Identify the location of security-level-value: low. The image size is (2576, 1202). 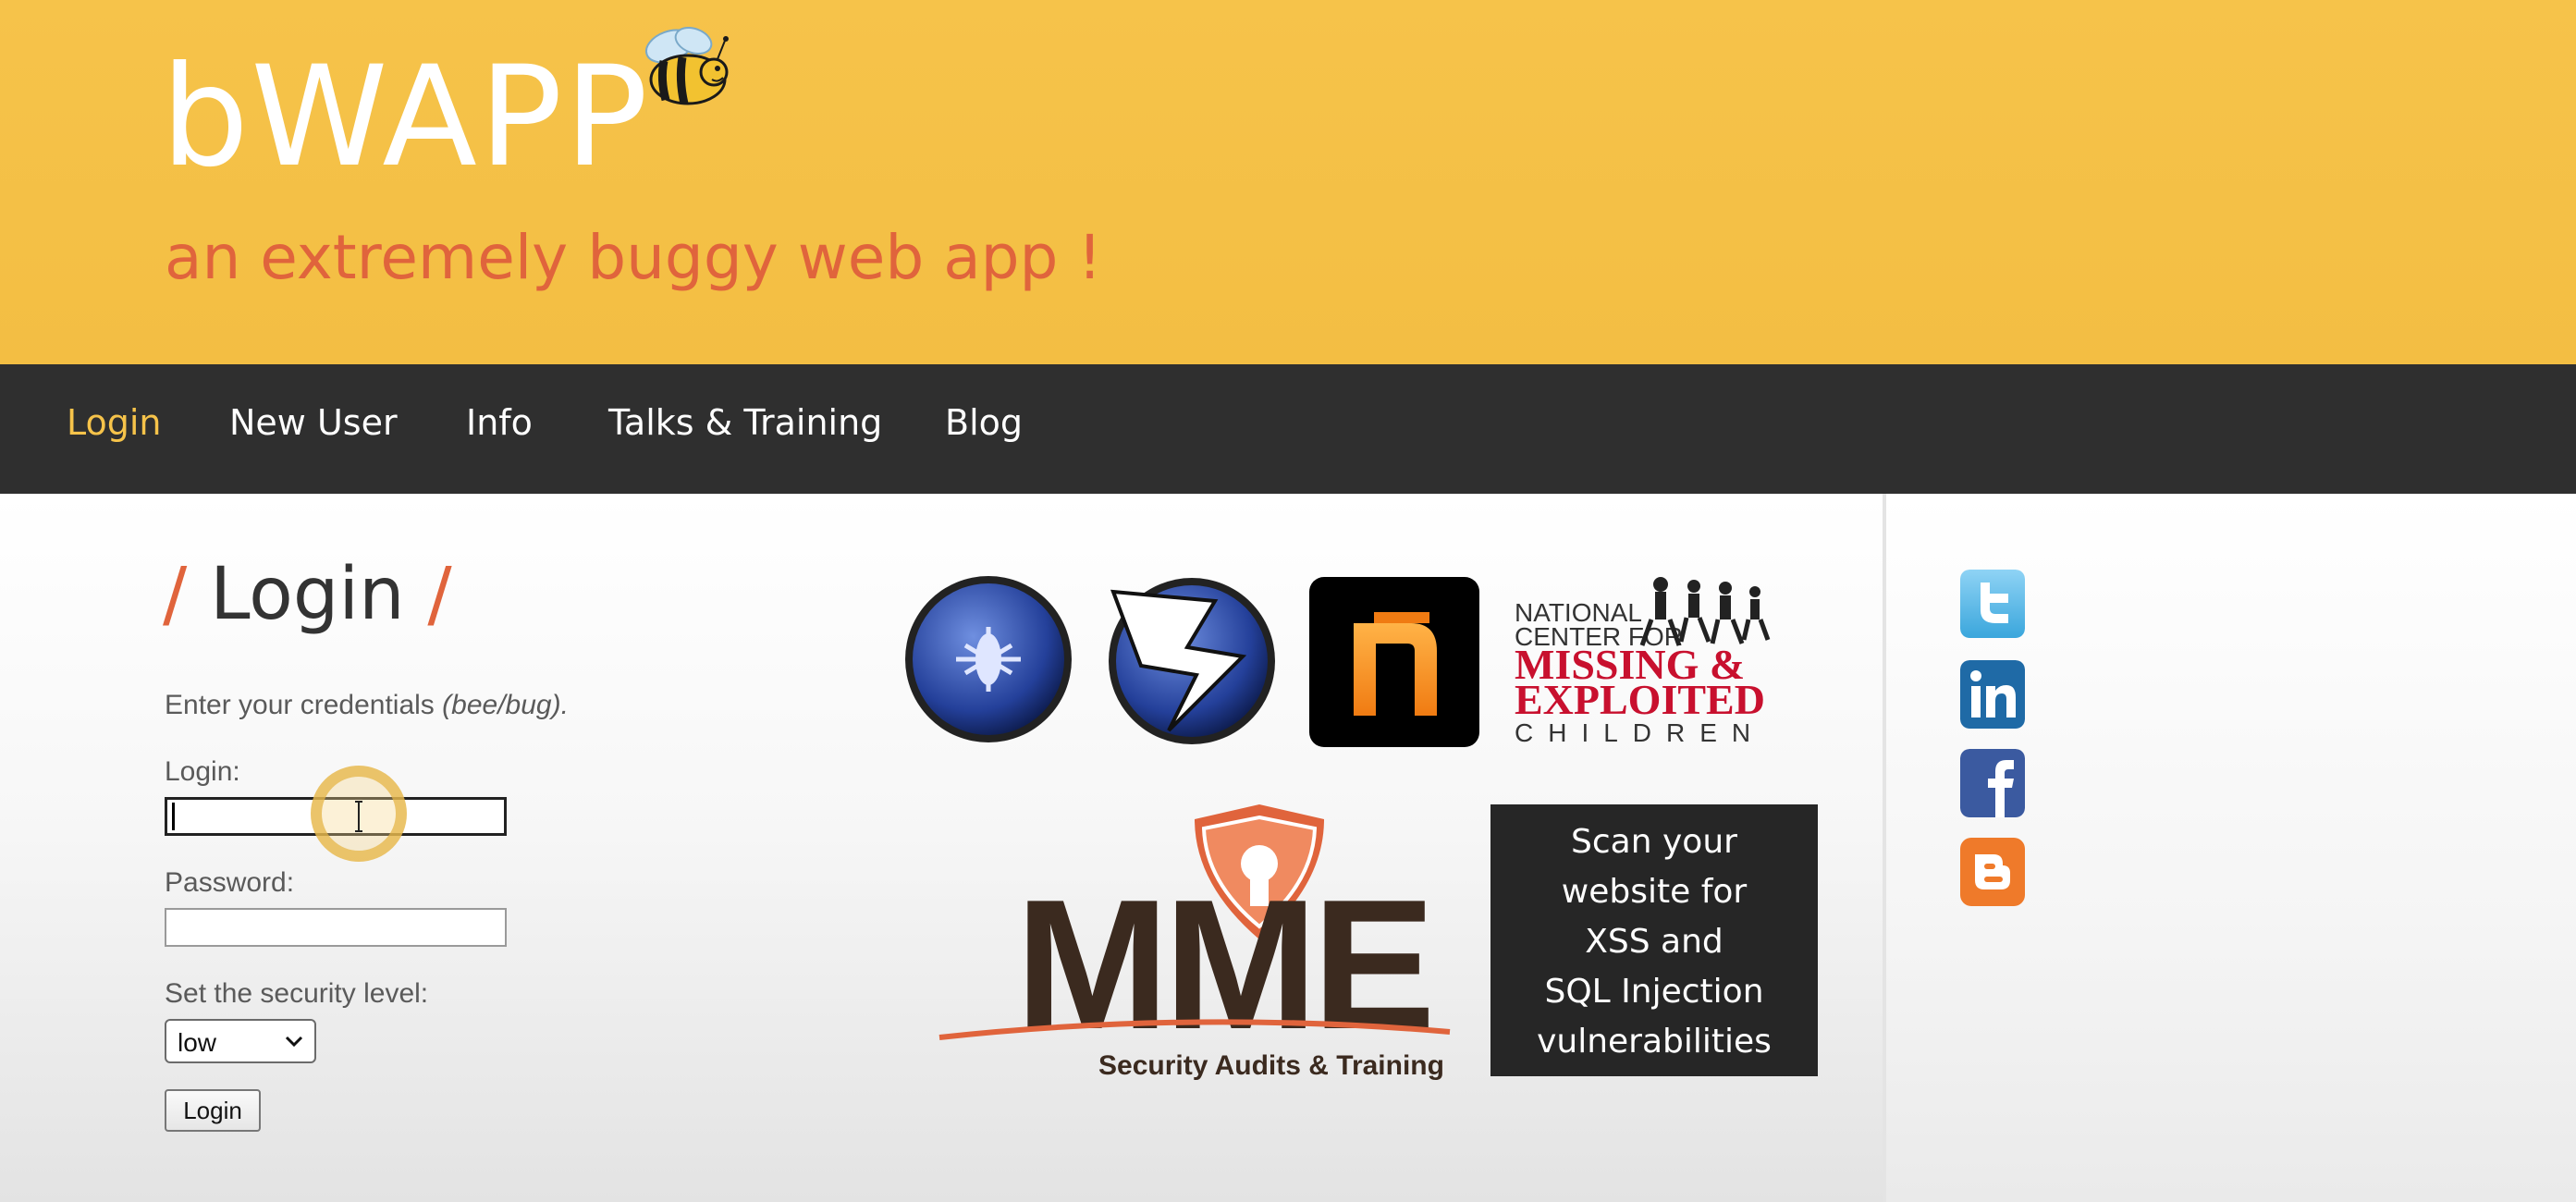
(197, 1042).